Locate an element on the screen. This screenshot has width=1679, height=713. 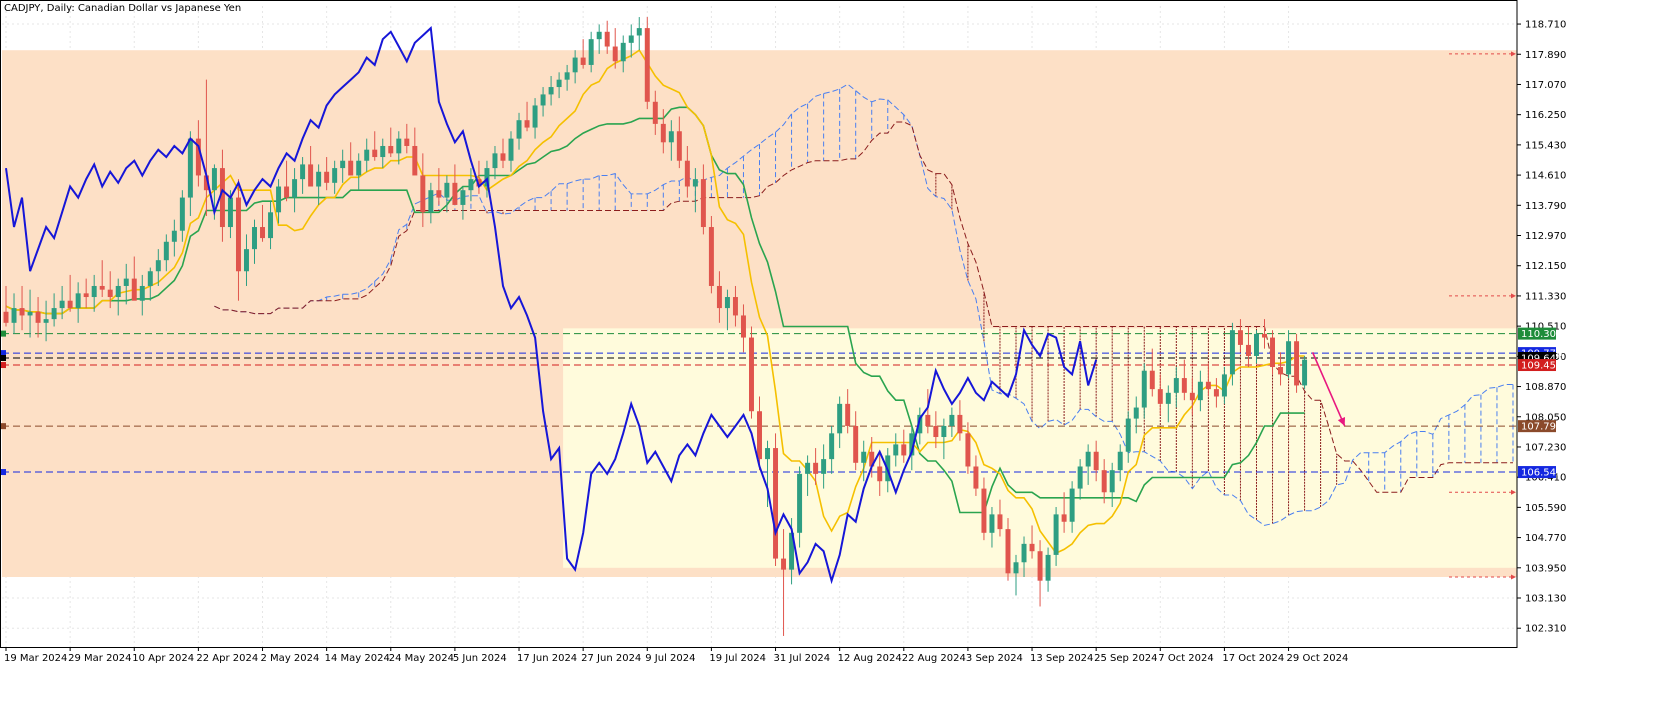
x-tick-label: 9 Jul 2024 is located at coordinates (670, 658).